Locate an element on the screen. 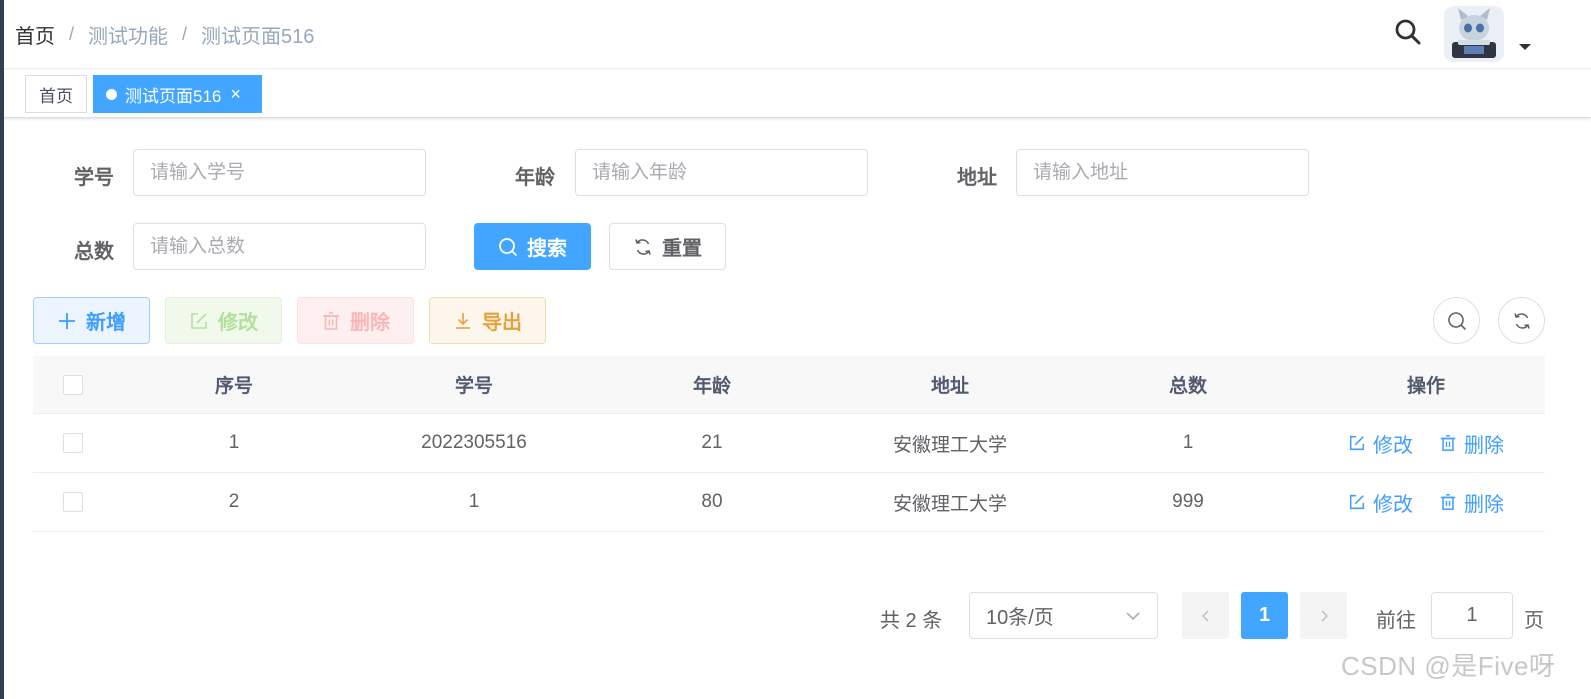 The height and width of the screenshot is (699, 1591). watermark: CSDN @是Five呀 is located at coordinates (1448, 666).